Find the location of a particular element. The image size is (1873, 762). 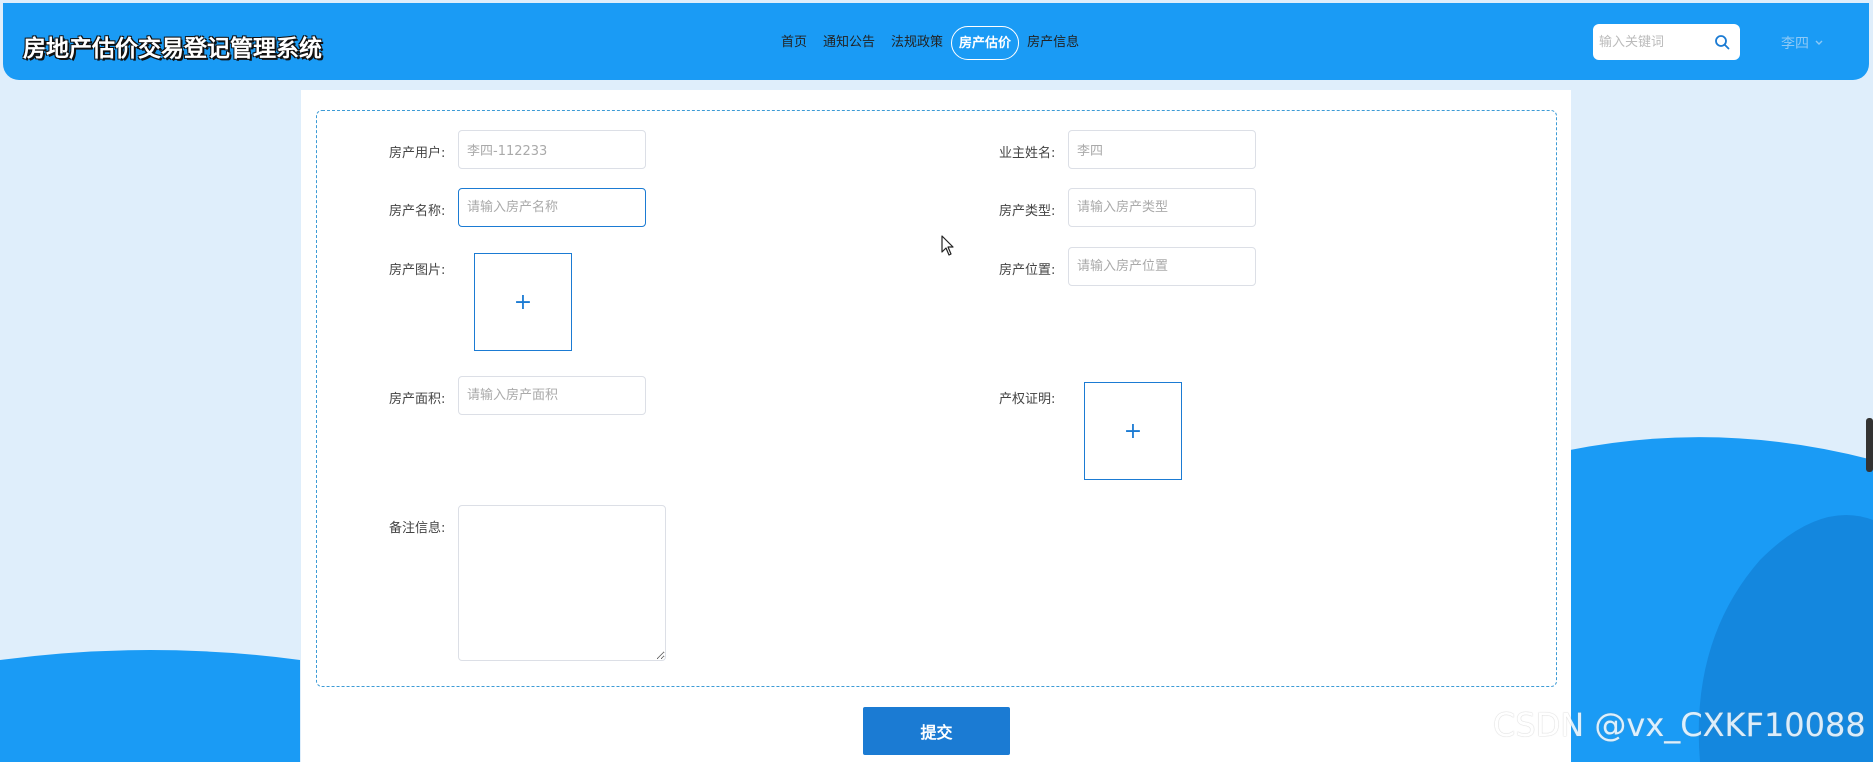

house-location-field is located at coordinates (1162, 266).